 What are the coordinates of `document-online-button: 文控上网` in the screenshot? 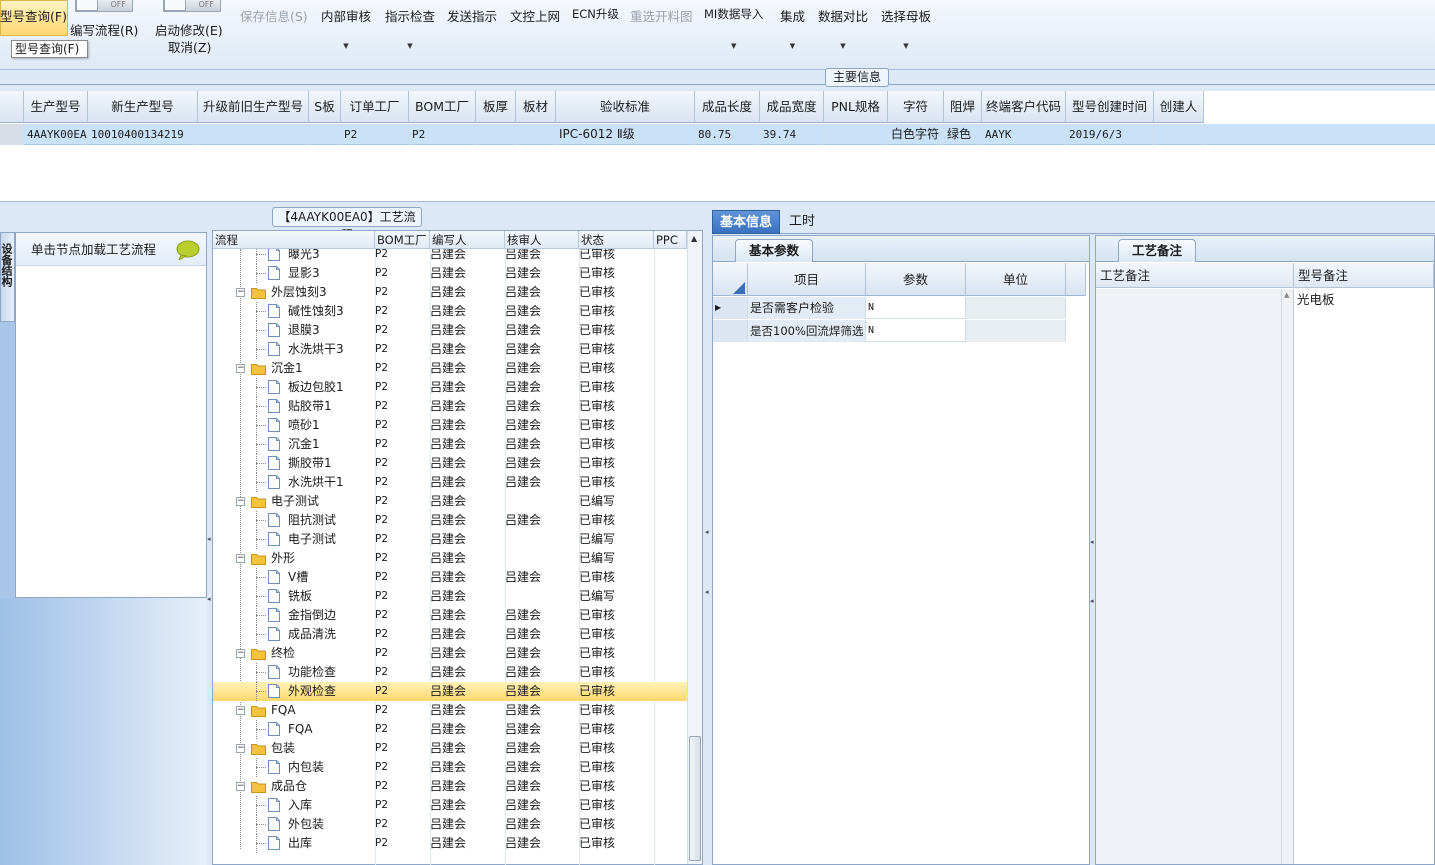 It's located at (535, 15).